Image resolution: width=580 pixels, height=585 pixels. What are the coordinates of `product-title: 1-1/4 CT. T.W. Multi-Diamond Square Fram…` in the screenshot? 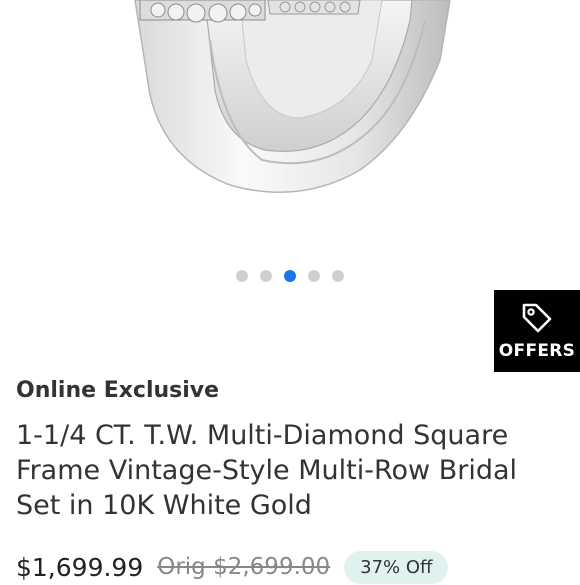 It's located at (267, 470).